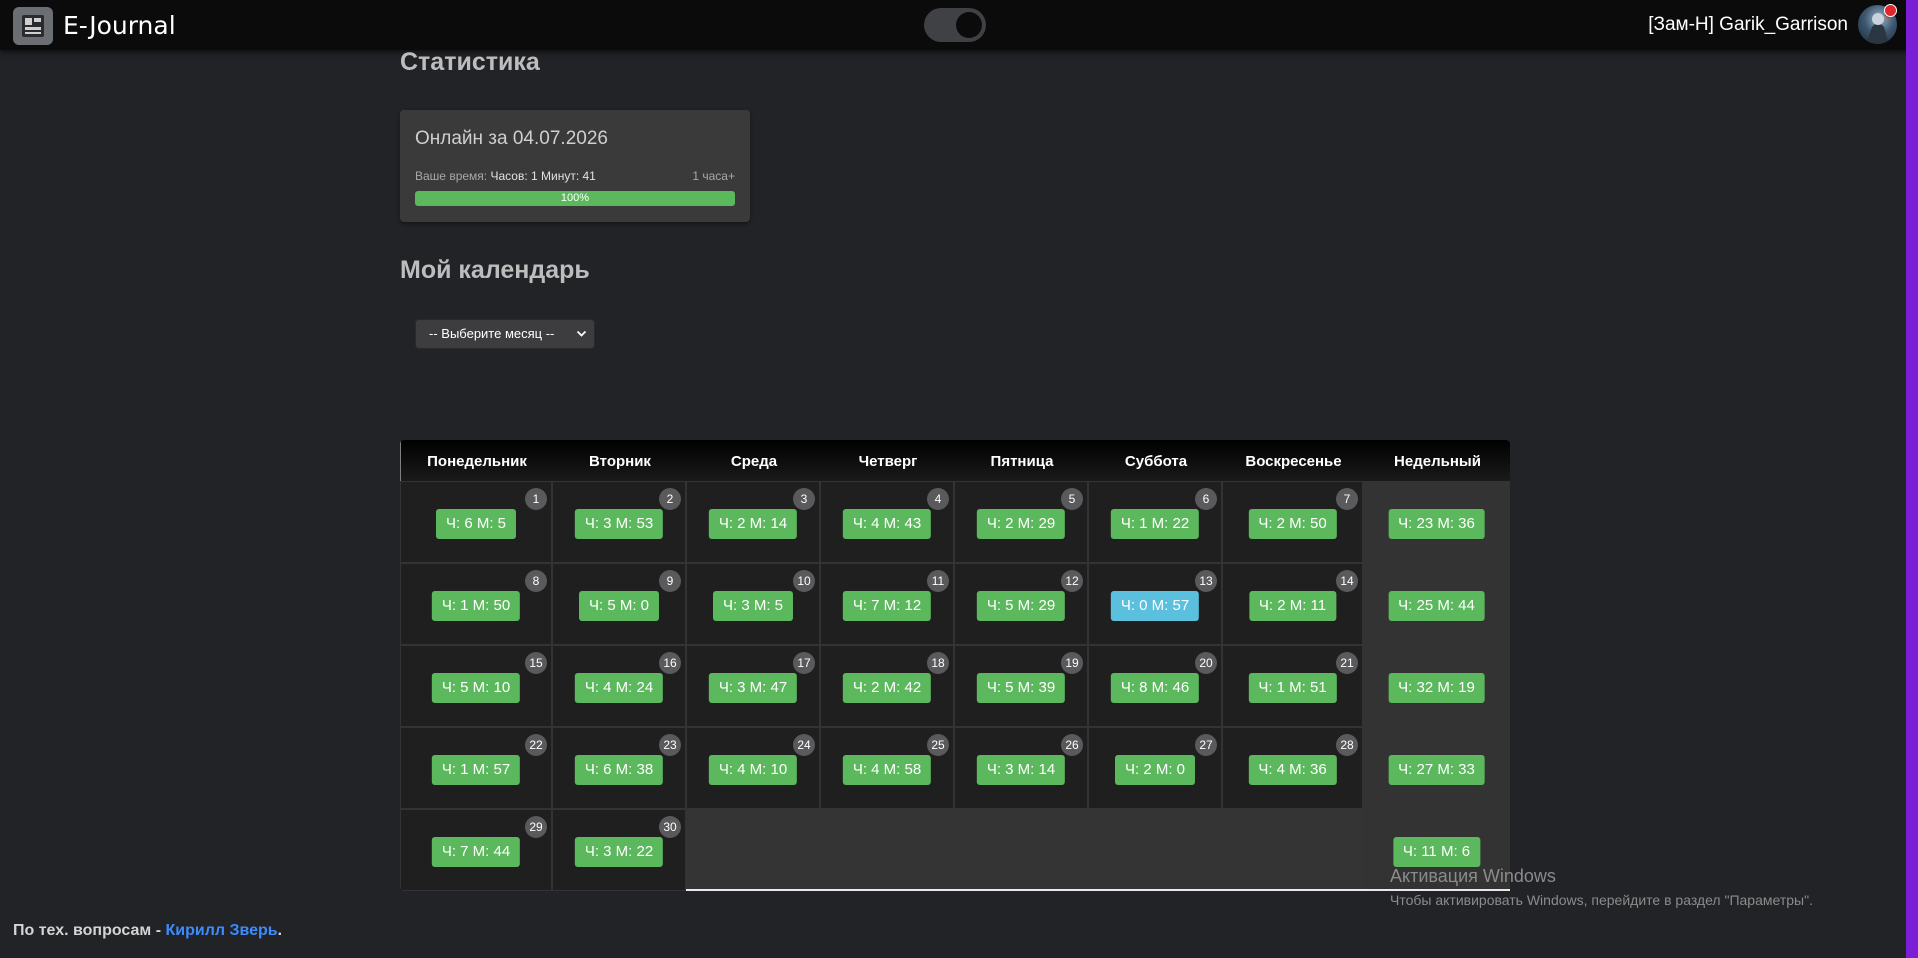  What do you see at coordinates (1347, 499) in the screenshot?
I see `day-number-badge: 7` at bounding box center [1347, 499].